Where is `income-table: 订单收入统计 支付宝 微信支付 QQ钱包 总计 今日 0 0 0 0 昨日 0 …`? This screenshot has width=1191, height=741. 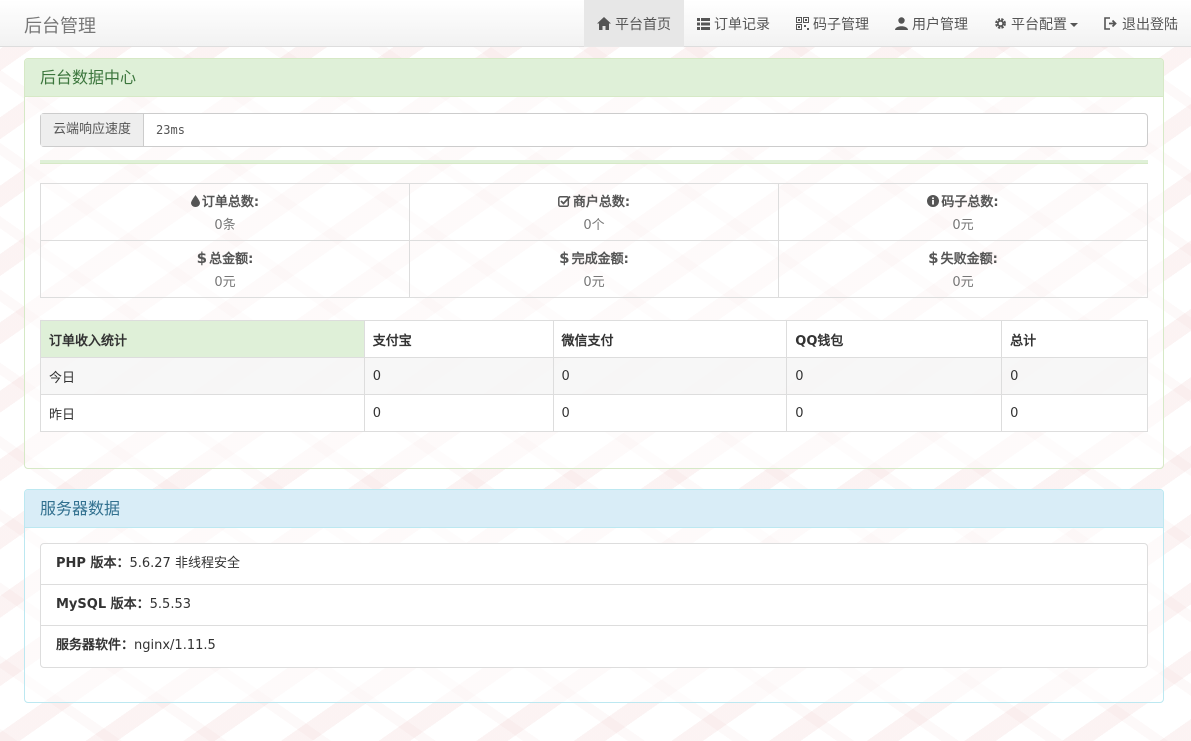
income-table: 订单收入统计 支付宝 微信支付 QQ钱包 总计 今日 0 0 0 0 昨日 0 … is located at coordinates (594, 376).